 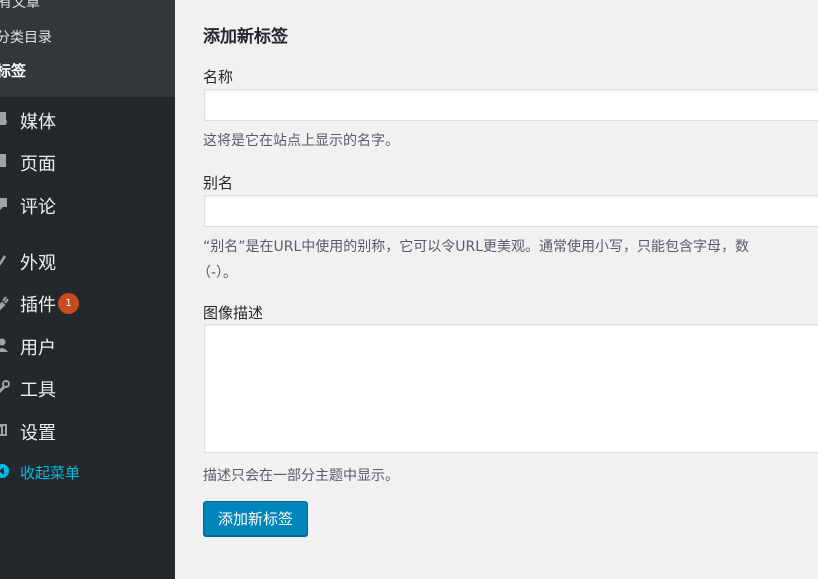 I want to click on sidebar-item-comments: 评论, so click(x=87, y=204).